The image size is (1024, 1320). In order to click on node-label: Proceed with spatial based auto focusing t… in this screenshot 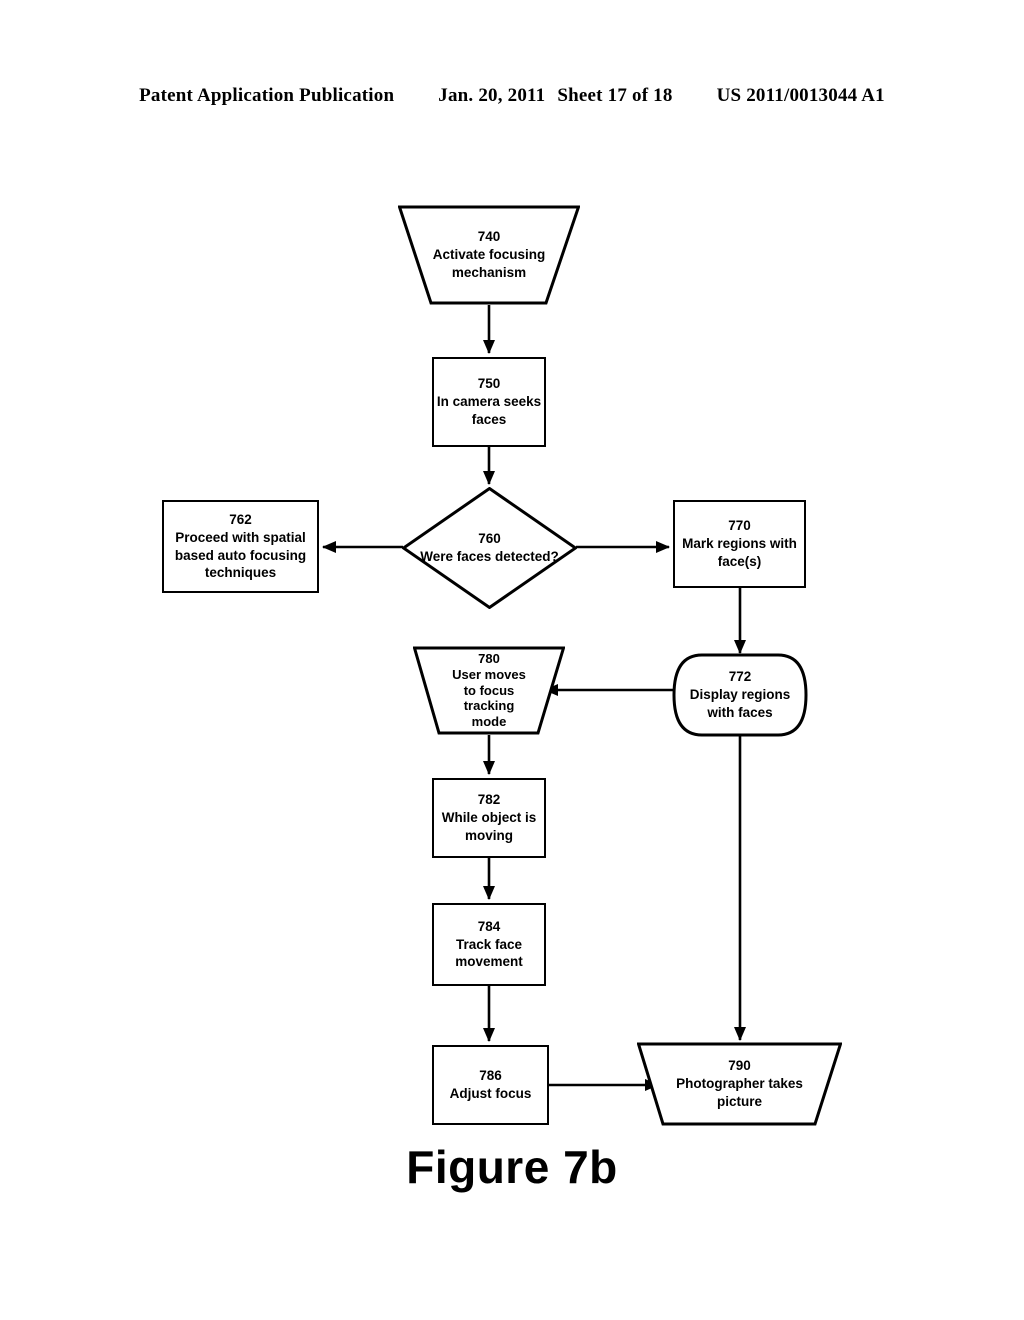, I will do `click(240, 555)`.